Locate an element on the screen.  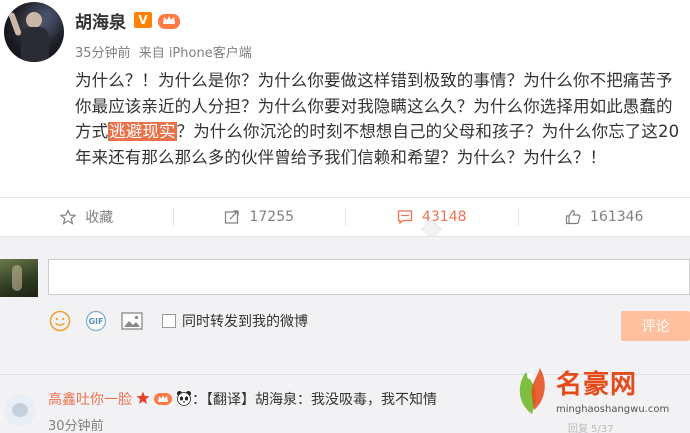
image-icon is located at coordinates (132, 321).